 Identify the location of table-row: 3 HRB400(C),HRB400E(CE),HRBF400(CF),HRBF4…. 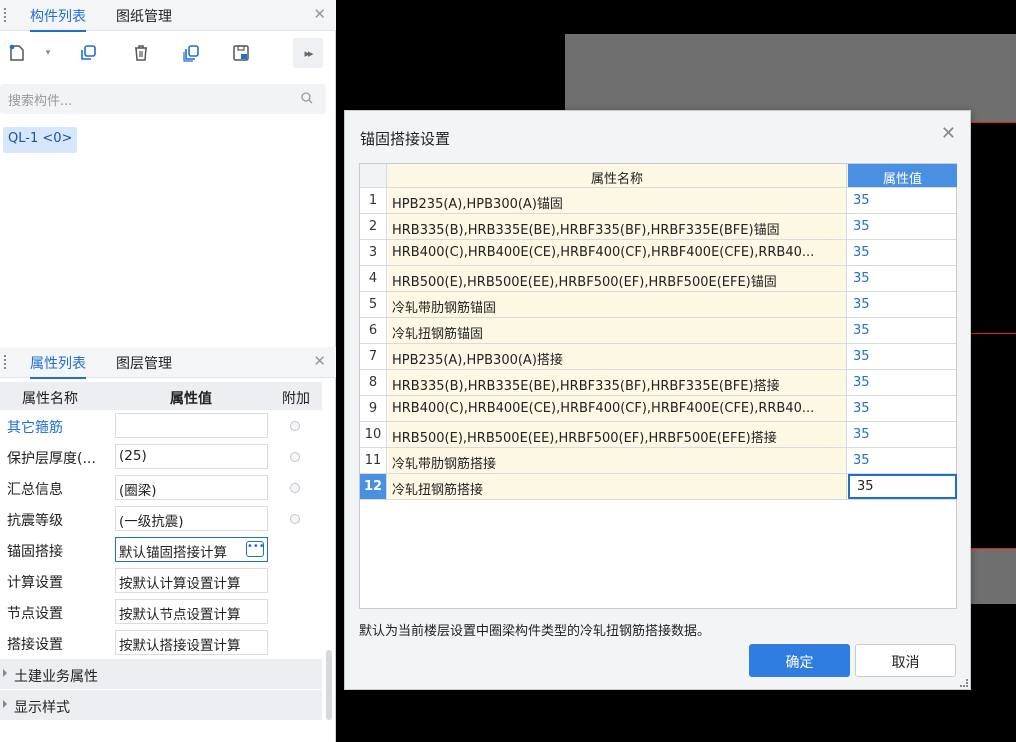
(658, 253).